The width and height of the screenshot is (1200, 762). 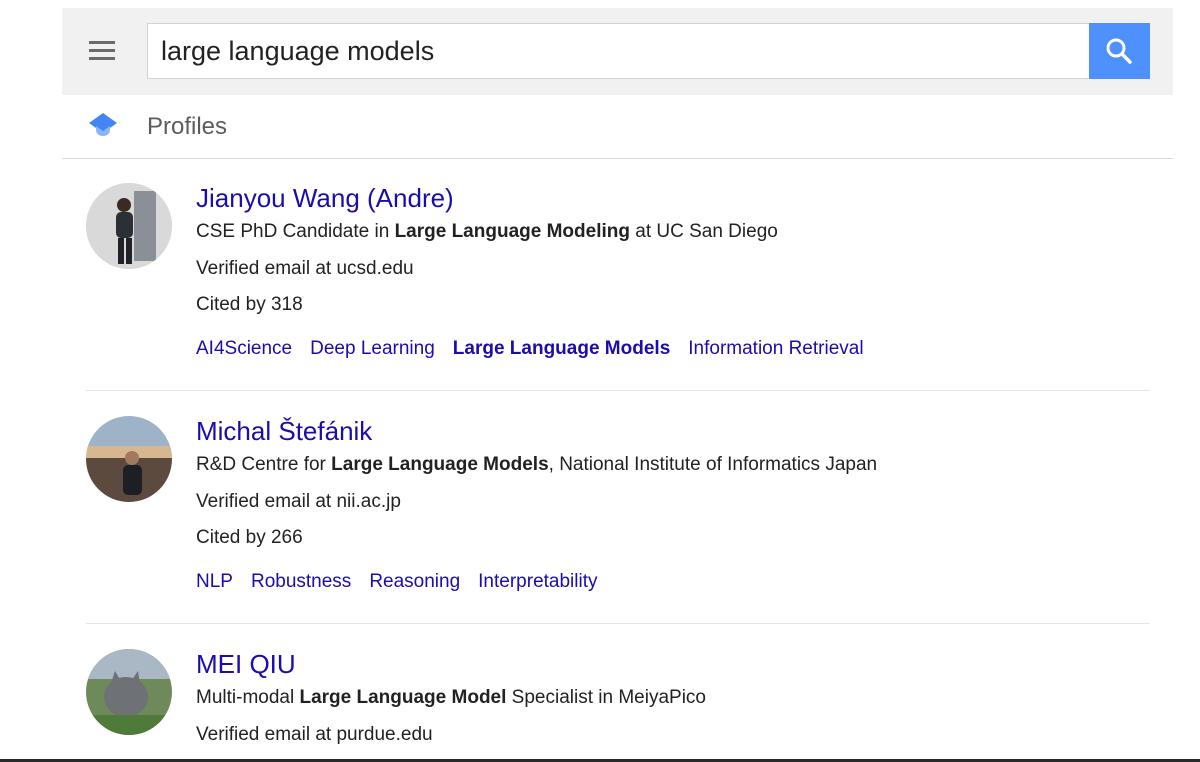 I want to click on search-bar, so click(x=617, y=51).